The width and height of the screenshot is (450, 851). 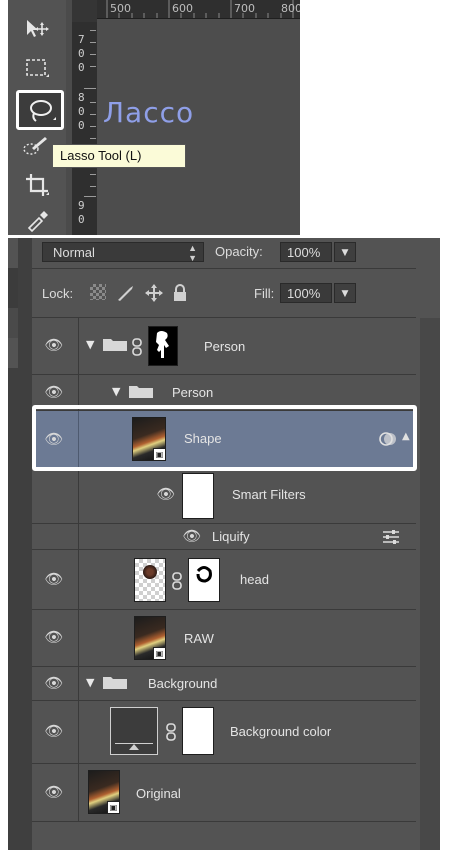 What do you see at coordinates (98, 292) in the screenshot?
I see `lock-transparency-icon` at bounding box center [98, 292].